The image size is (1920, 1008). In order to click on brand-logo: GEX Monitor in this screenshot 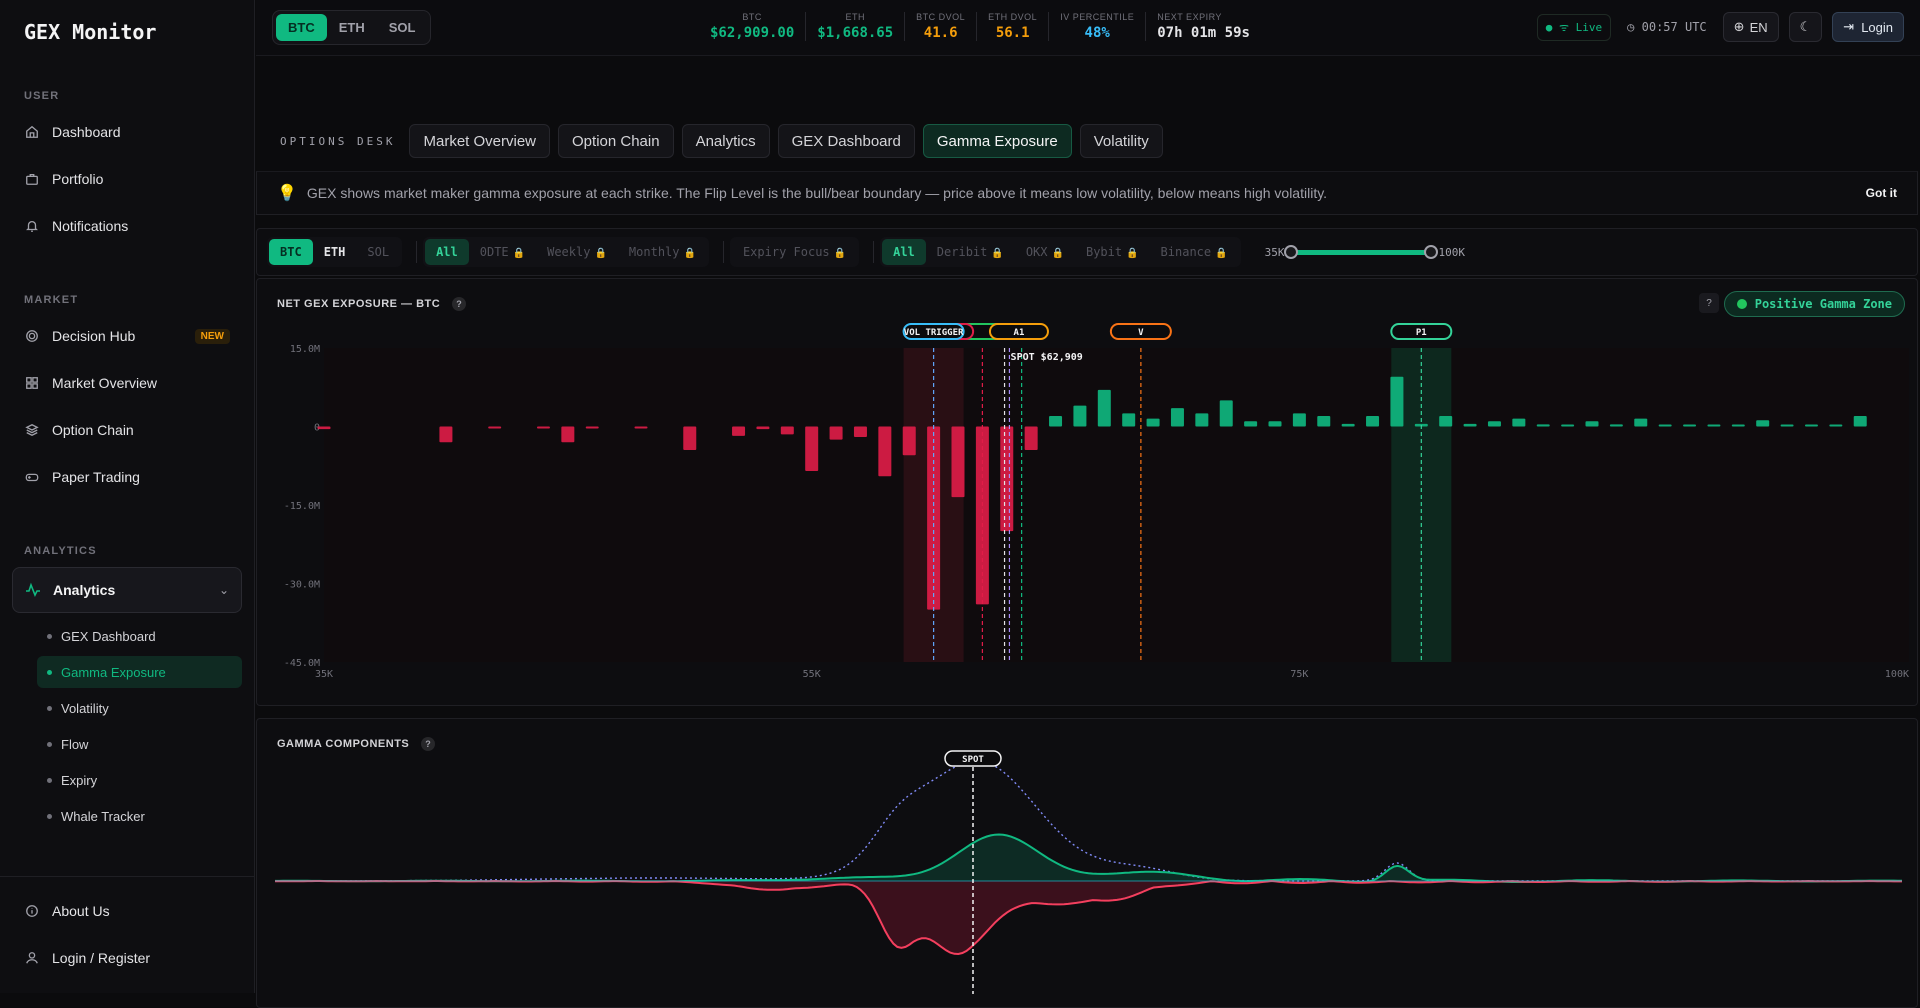, I will do `click(127, 32)`.